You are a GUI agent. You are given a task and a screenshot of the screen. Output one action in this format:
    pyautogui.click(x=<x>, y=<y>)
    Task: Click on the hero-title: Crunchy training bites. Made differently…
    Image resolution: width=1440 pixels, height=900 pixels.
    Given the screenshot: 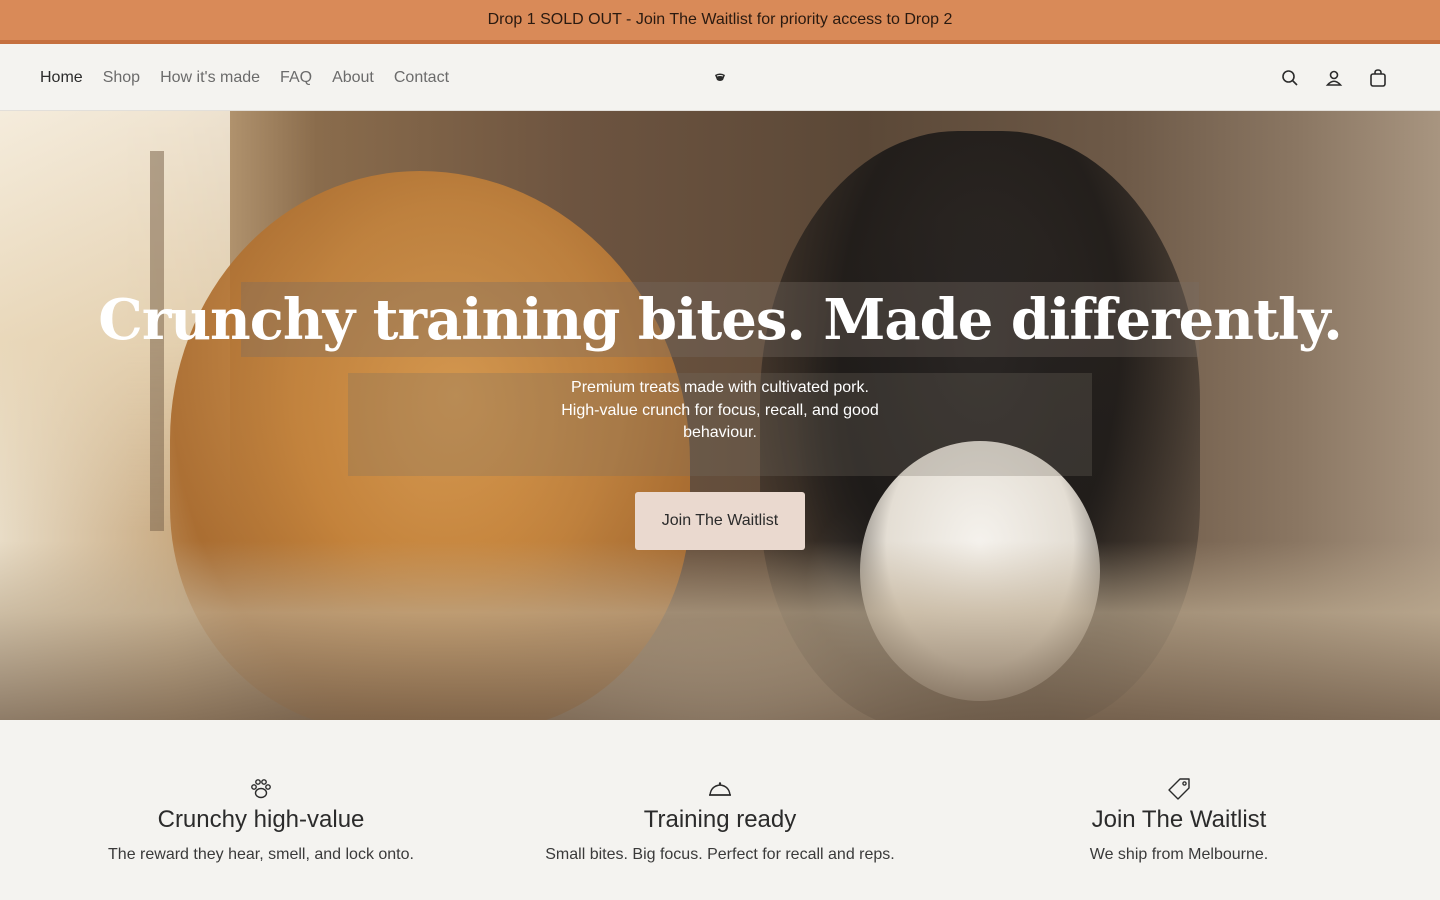 What is the action you would take?
    pyautogui.click(x=720, y=319)
    